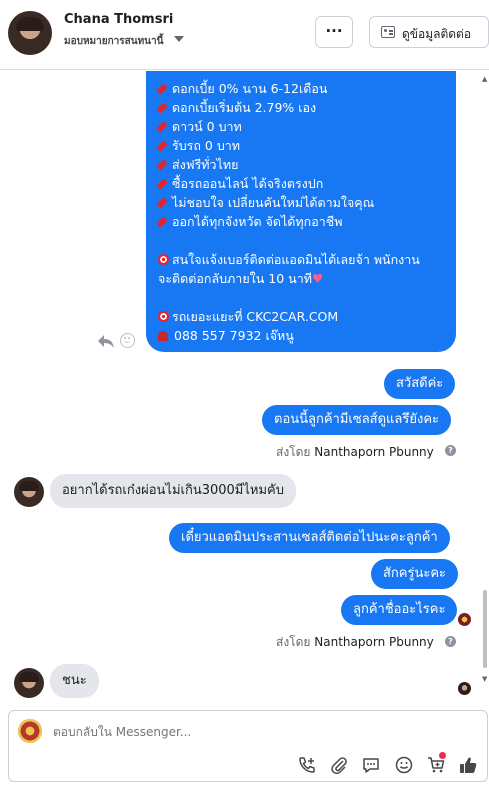 The height and width of the screenshot is (785, 489). I want to click on assign-conversation-label: มอบหมายการสนทนานี้, so click(113, 41).